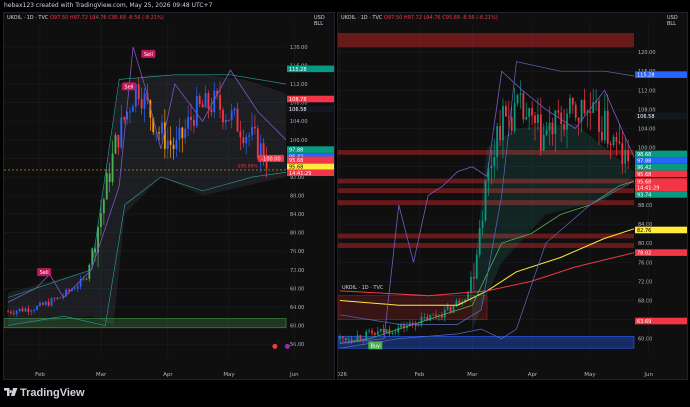  Describe the element at coordinates (287, 346) in the screenshot. I see `event-icon` at that location.